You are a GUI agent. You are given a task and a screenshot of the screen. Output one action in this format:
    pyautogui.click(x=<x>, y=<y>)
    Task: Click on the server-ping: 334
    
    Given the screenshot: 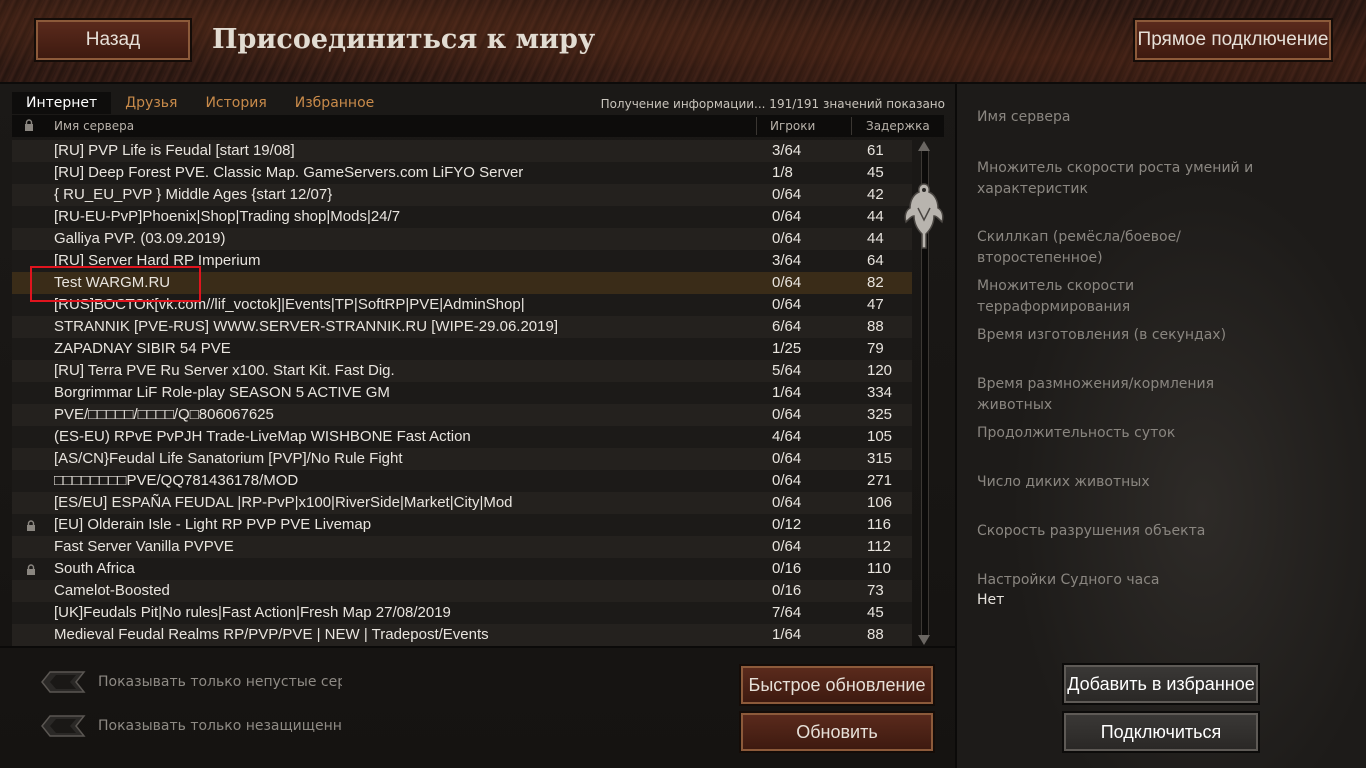 What is the action you would take?
    pyautogui.click(x=880, y=392)
    